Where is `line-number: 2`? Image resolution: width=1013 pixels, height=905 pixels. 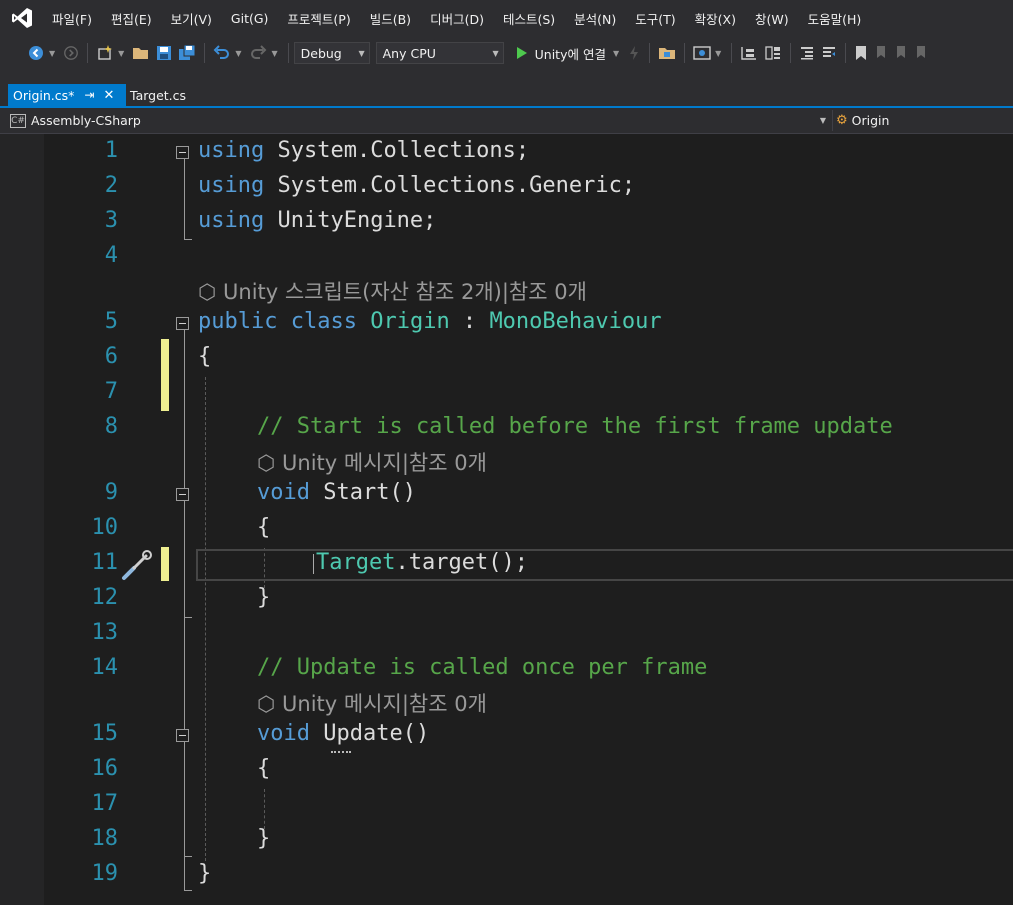 line-number: 2 is located at coordinates (111, 185).